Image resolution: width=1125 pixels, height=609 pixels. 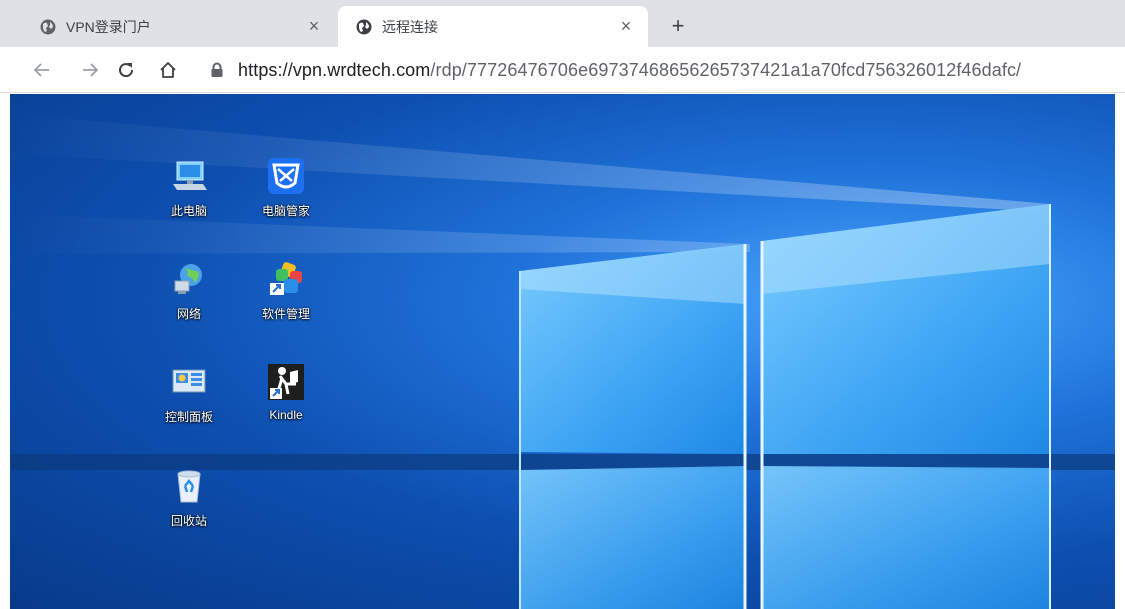 I want to click on software-manager-icon, so click(x=286, y=279).